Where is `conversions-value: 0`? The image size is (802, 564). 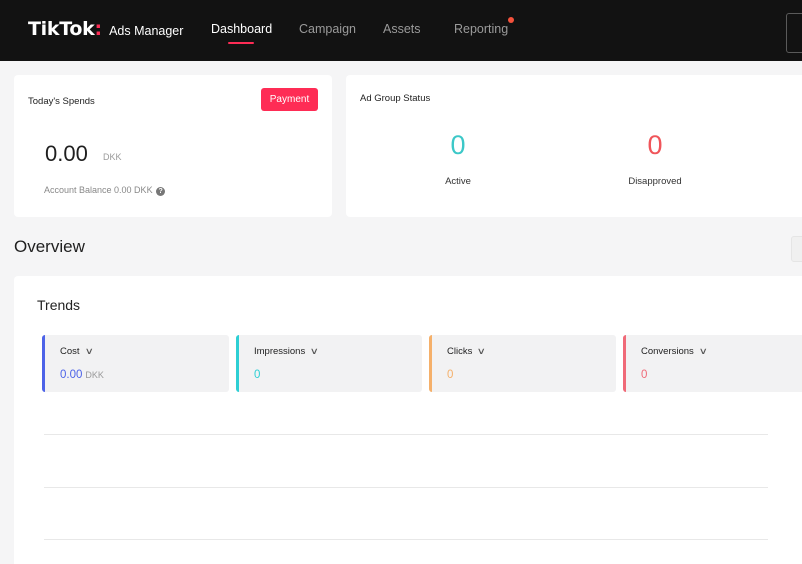 conversions-value: 0 is located at coordinates (644, 375).